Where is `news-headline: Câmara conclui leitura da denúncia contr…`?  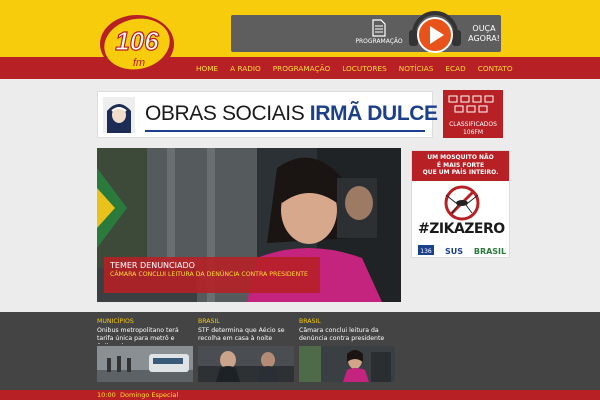 news-headline: Câmara conclui leitura da denúncia contr… is located at coordinates (347, 335).